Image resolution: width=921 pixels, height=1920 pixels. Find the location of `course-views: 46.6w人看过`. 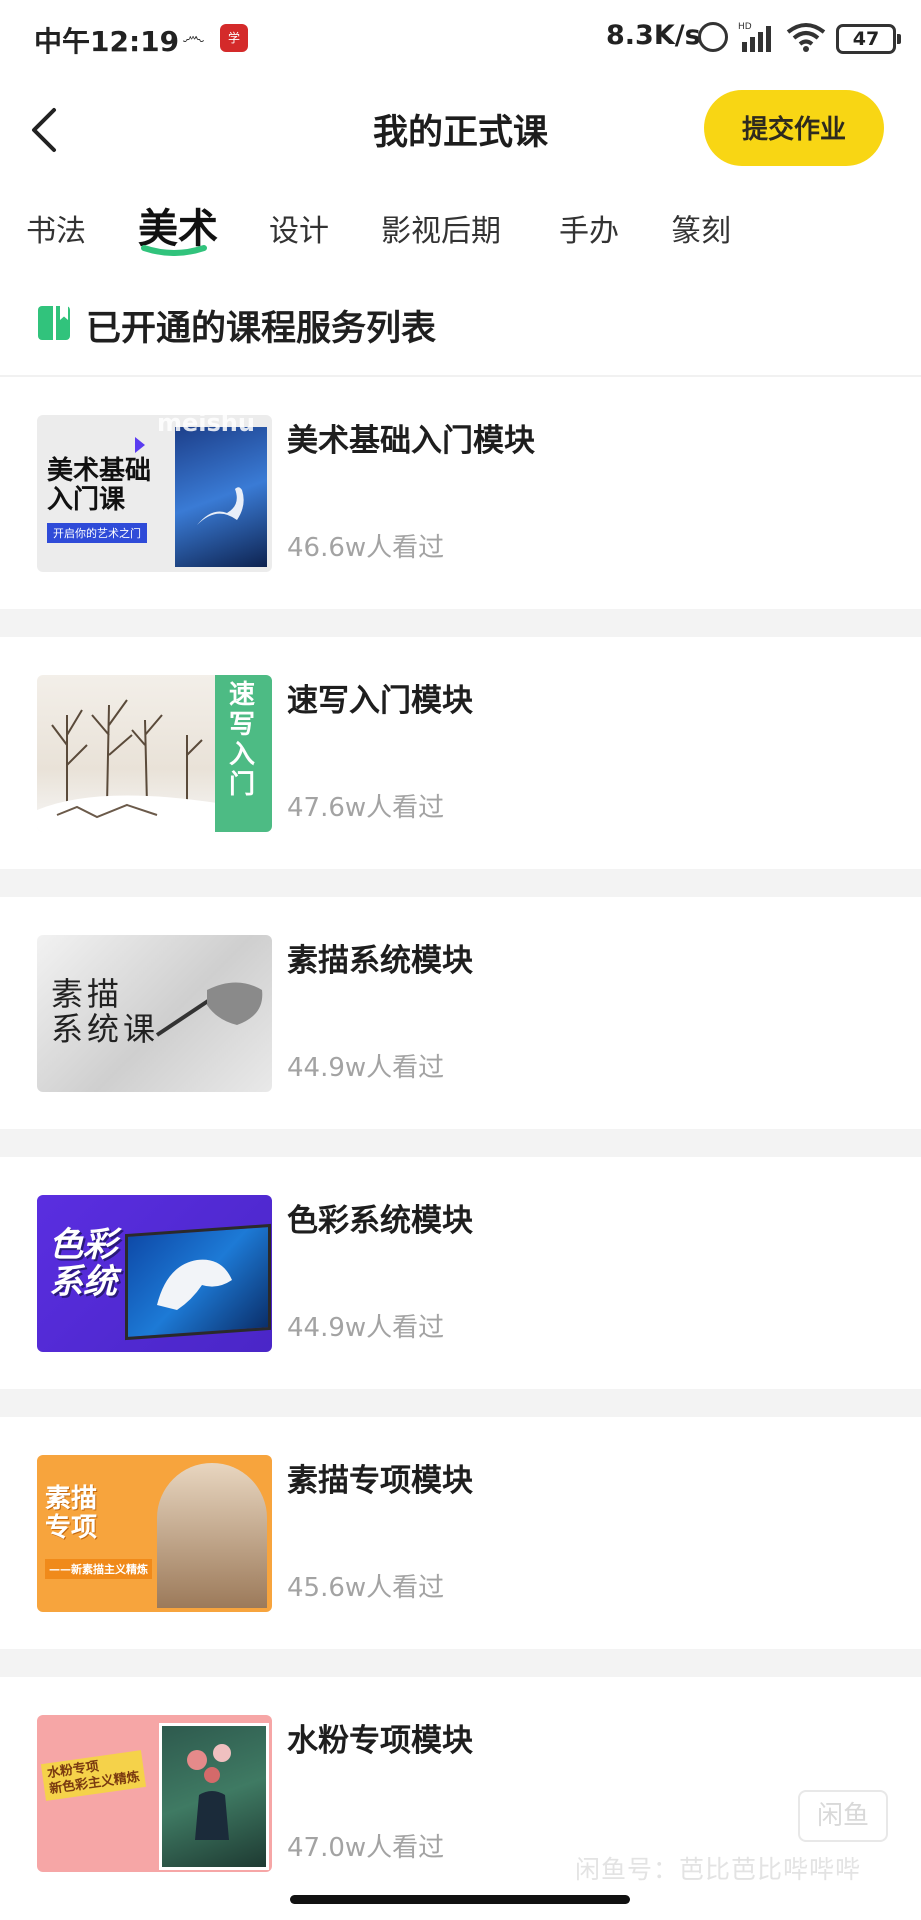

course-views: 46.6w人看过 is located at coordinates (366, 548).